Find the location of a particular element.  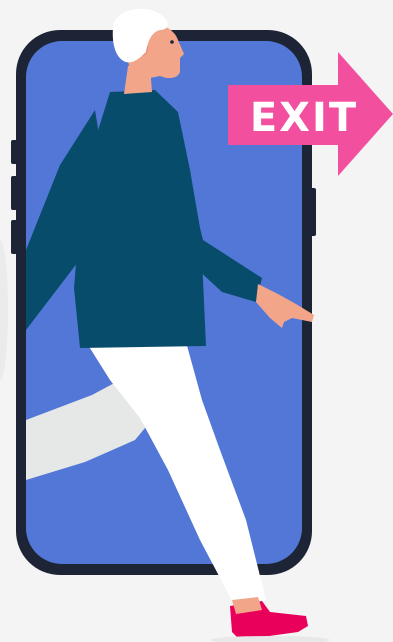

exit-sign-label: EXIT is located at coordinates (304, 118).